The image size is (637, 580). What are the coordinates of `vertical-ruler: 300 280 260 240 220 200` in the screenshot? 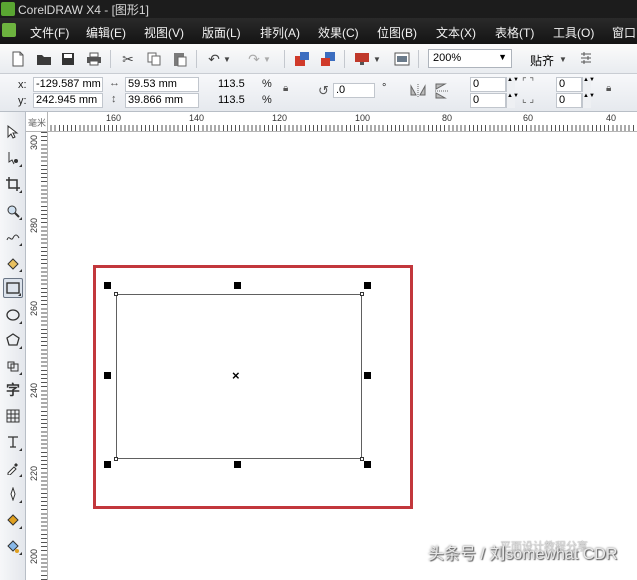 It's located at (37, 356).